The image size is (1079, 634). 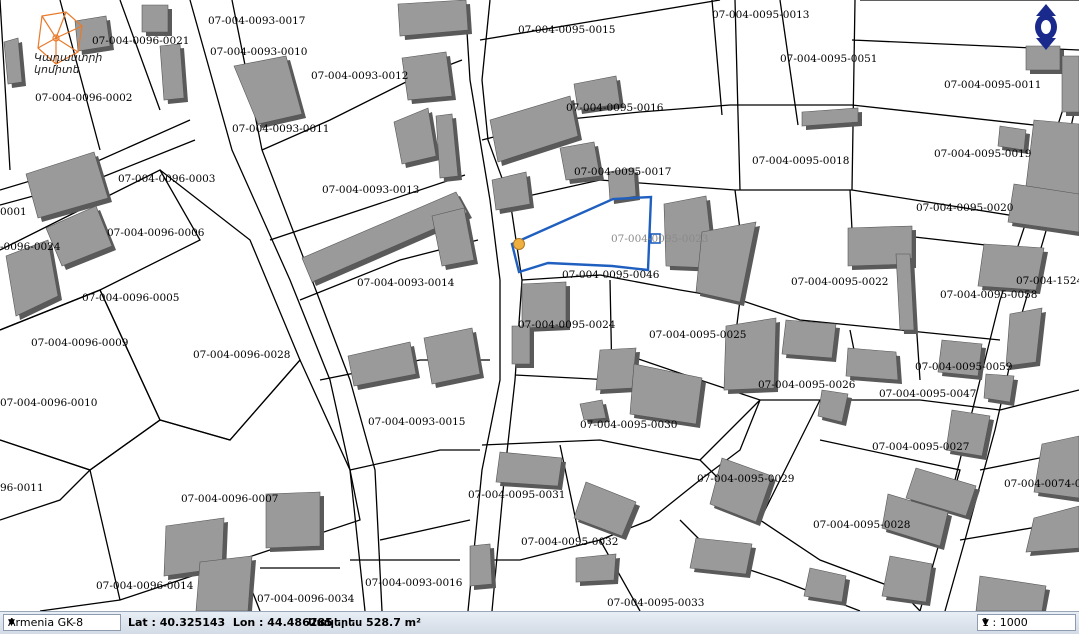 What do you see at coordinates (259, 52) in the screenshot?
I see `parcel-label: 07-004-0093-0010` at bounding box center [259, 52].